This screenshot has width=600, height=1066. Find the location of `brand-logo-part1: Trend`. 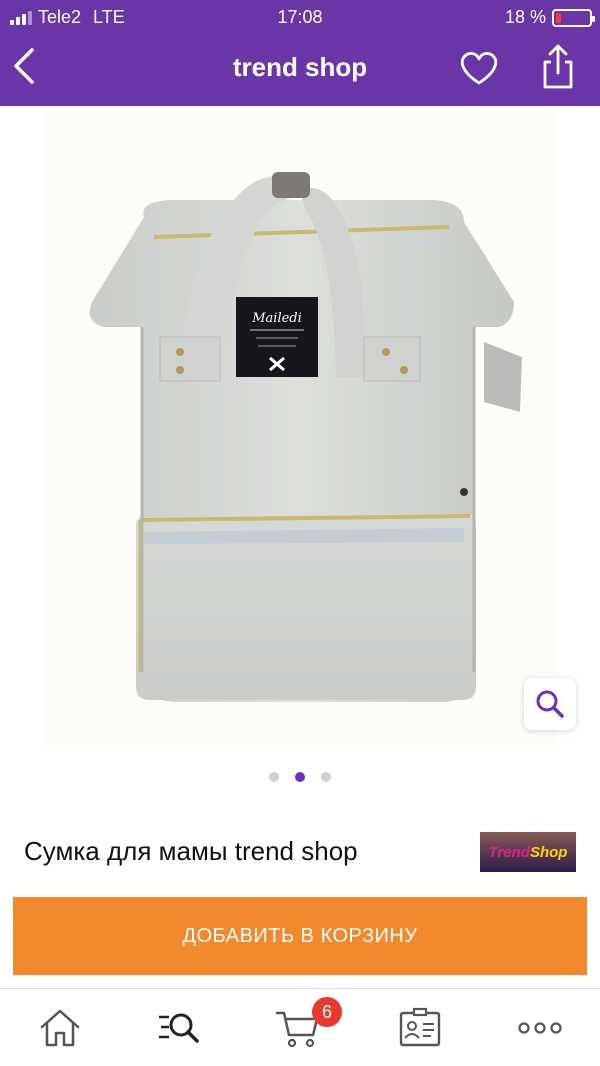

brand-logo-part1: Trend is located at coordinates (509, 852).